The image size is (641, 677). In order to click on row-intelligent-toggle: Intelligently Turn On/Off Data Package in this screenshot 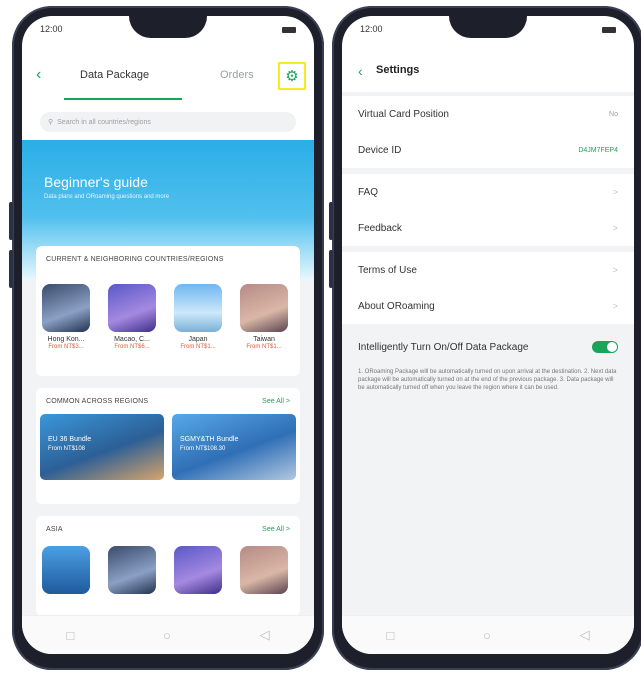, I will do `click(488, 347)`.